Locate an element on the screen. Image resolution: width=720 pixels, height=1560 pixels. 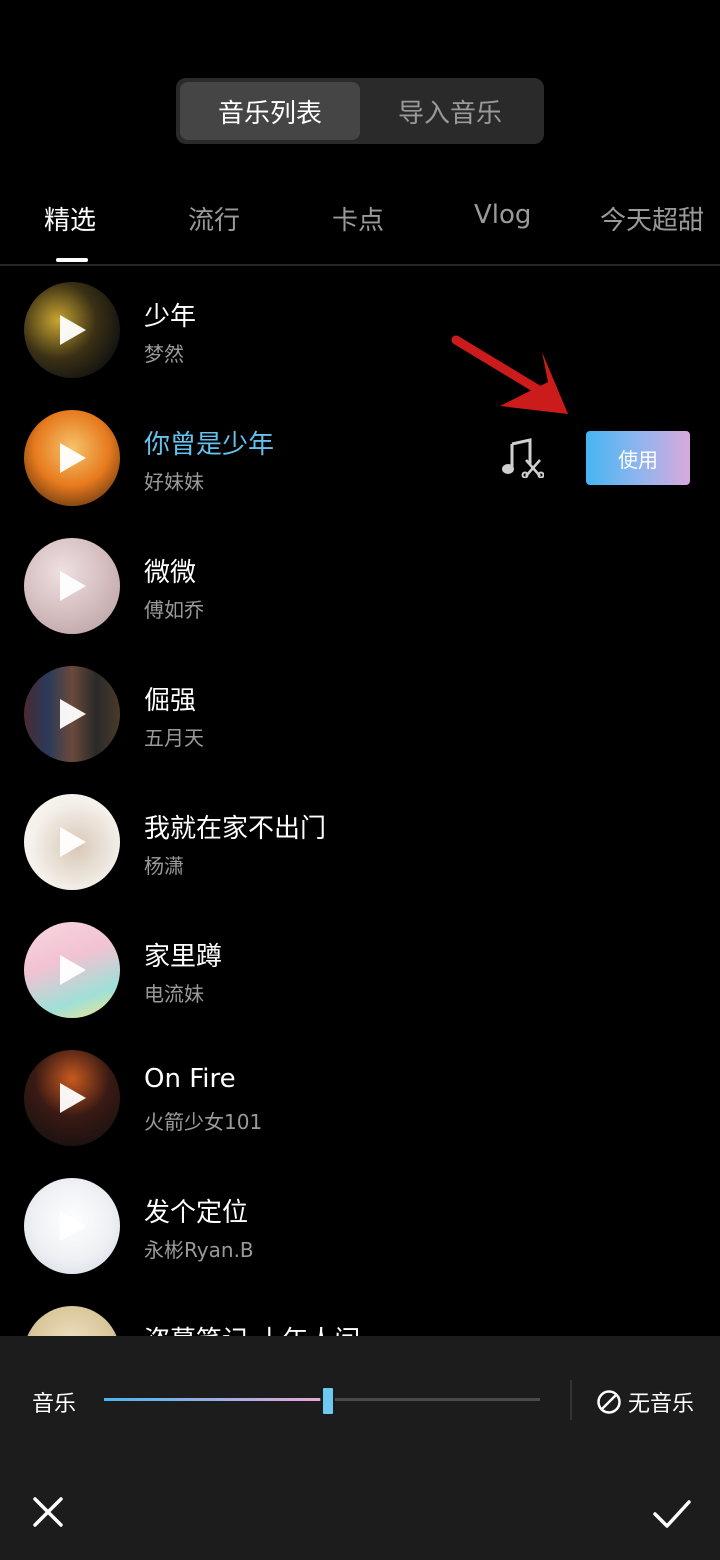
music-cut-icon is located at coordinates (522, 458).